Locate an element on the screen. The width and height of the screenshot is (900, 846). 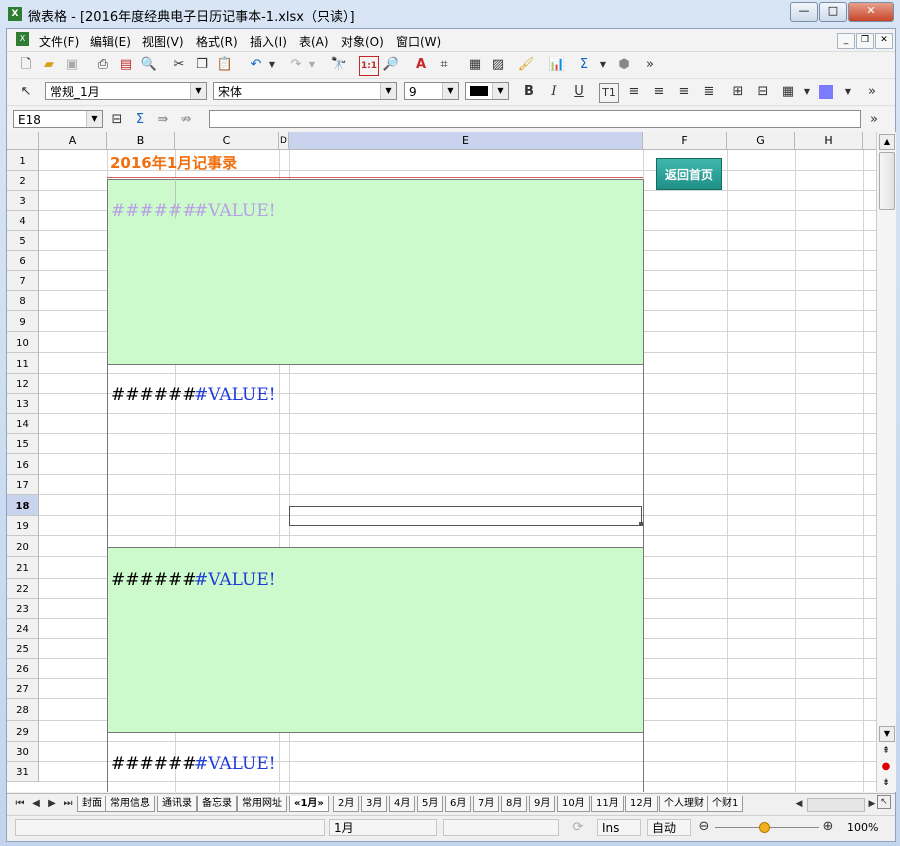
fill-color-icon is located at coordinates (826, 92).